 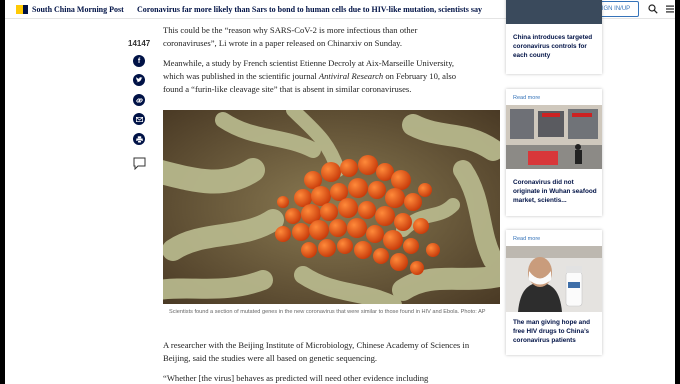 What do you see at coordinates (351, 76) in the screenshot?
I see `journal-name: Antiviral Research` at bounding box center [351, 76].